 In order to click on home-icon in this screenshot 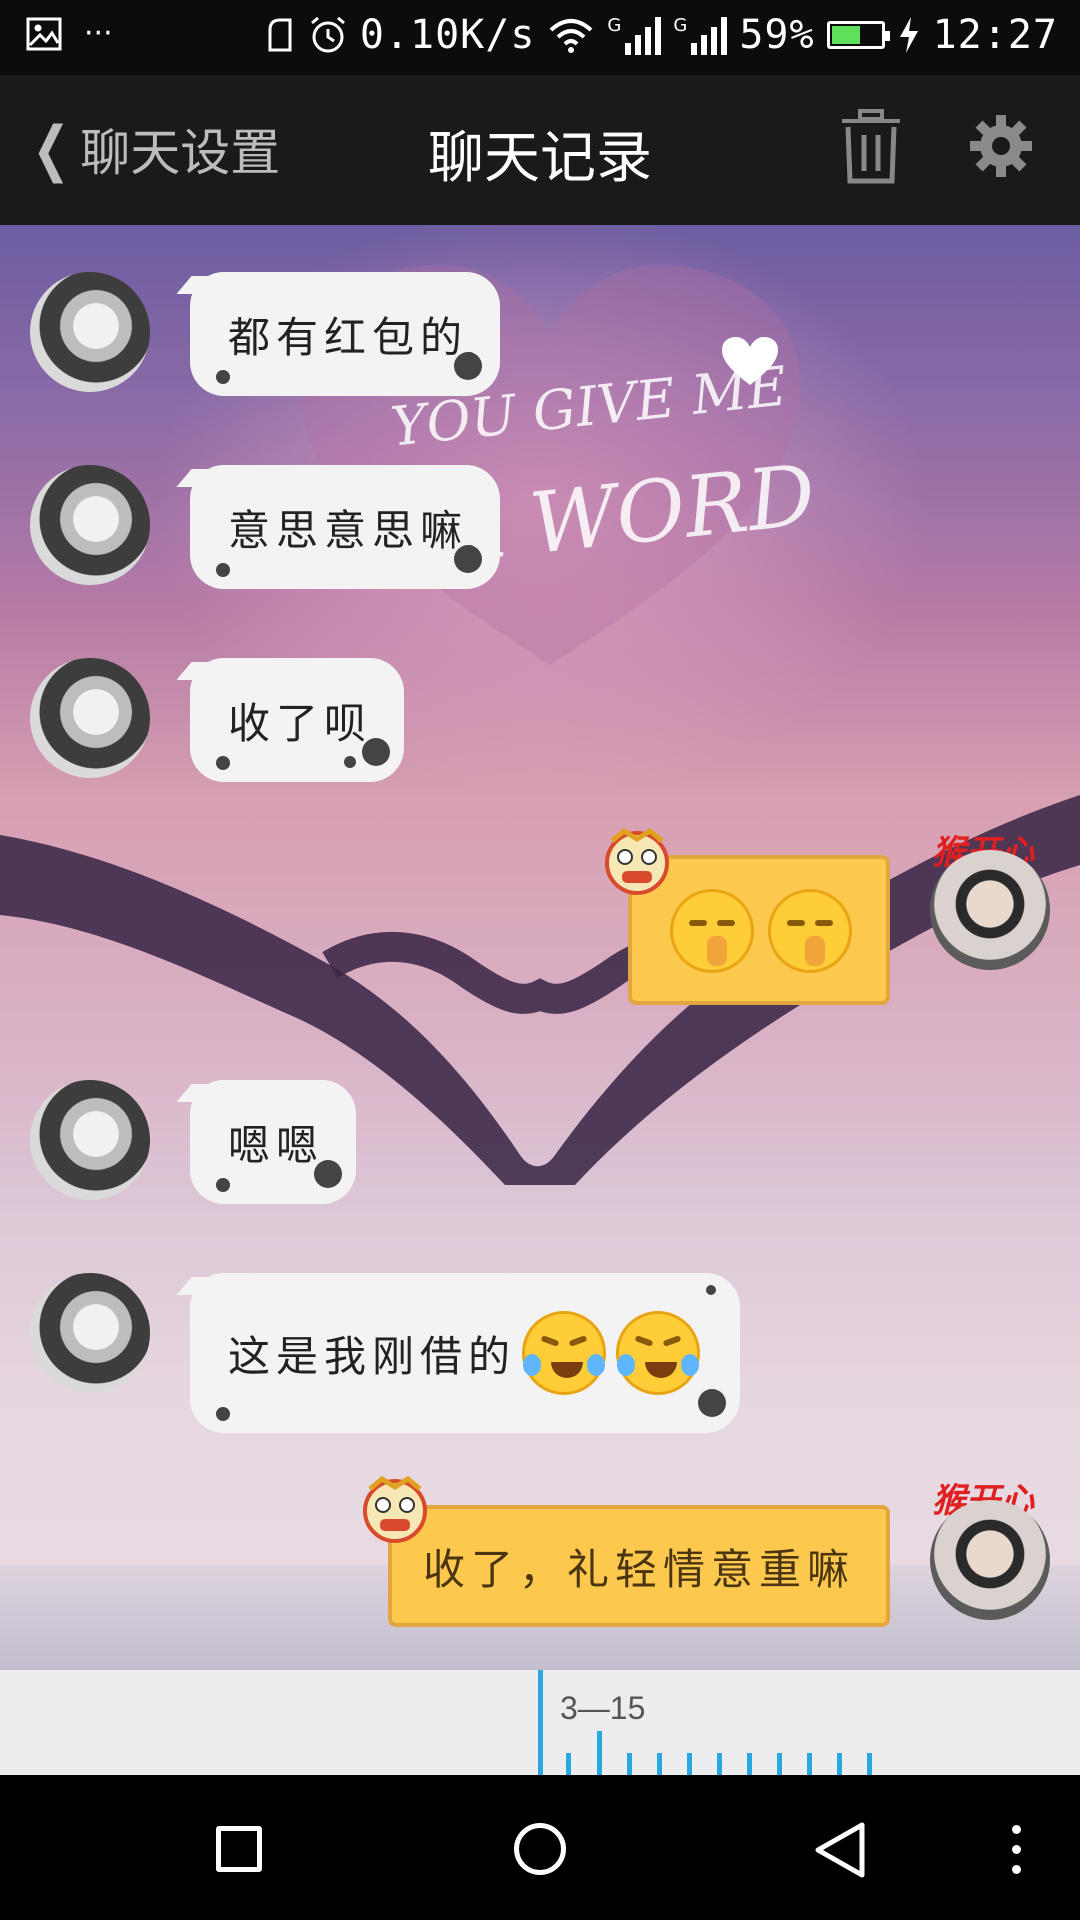, I will do `click(540, 1849)`.